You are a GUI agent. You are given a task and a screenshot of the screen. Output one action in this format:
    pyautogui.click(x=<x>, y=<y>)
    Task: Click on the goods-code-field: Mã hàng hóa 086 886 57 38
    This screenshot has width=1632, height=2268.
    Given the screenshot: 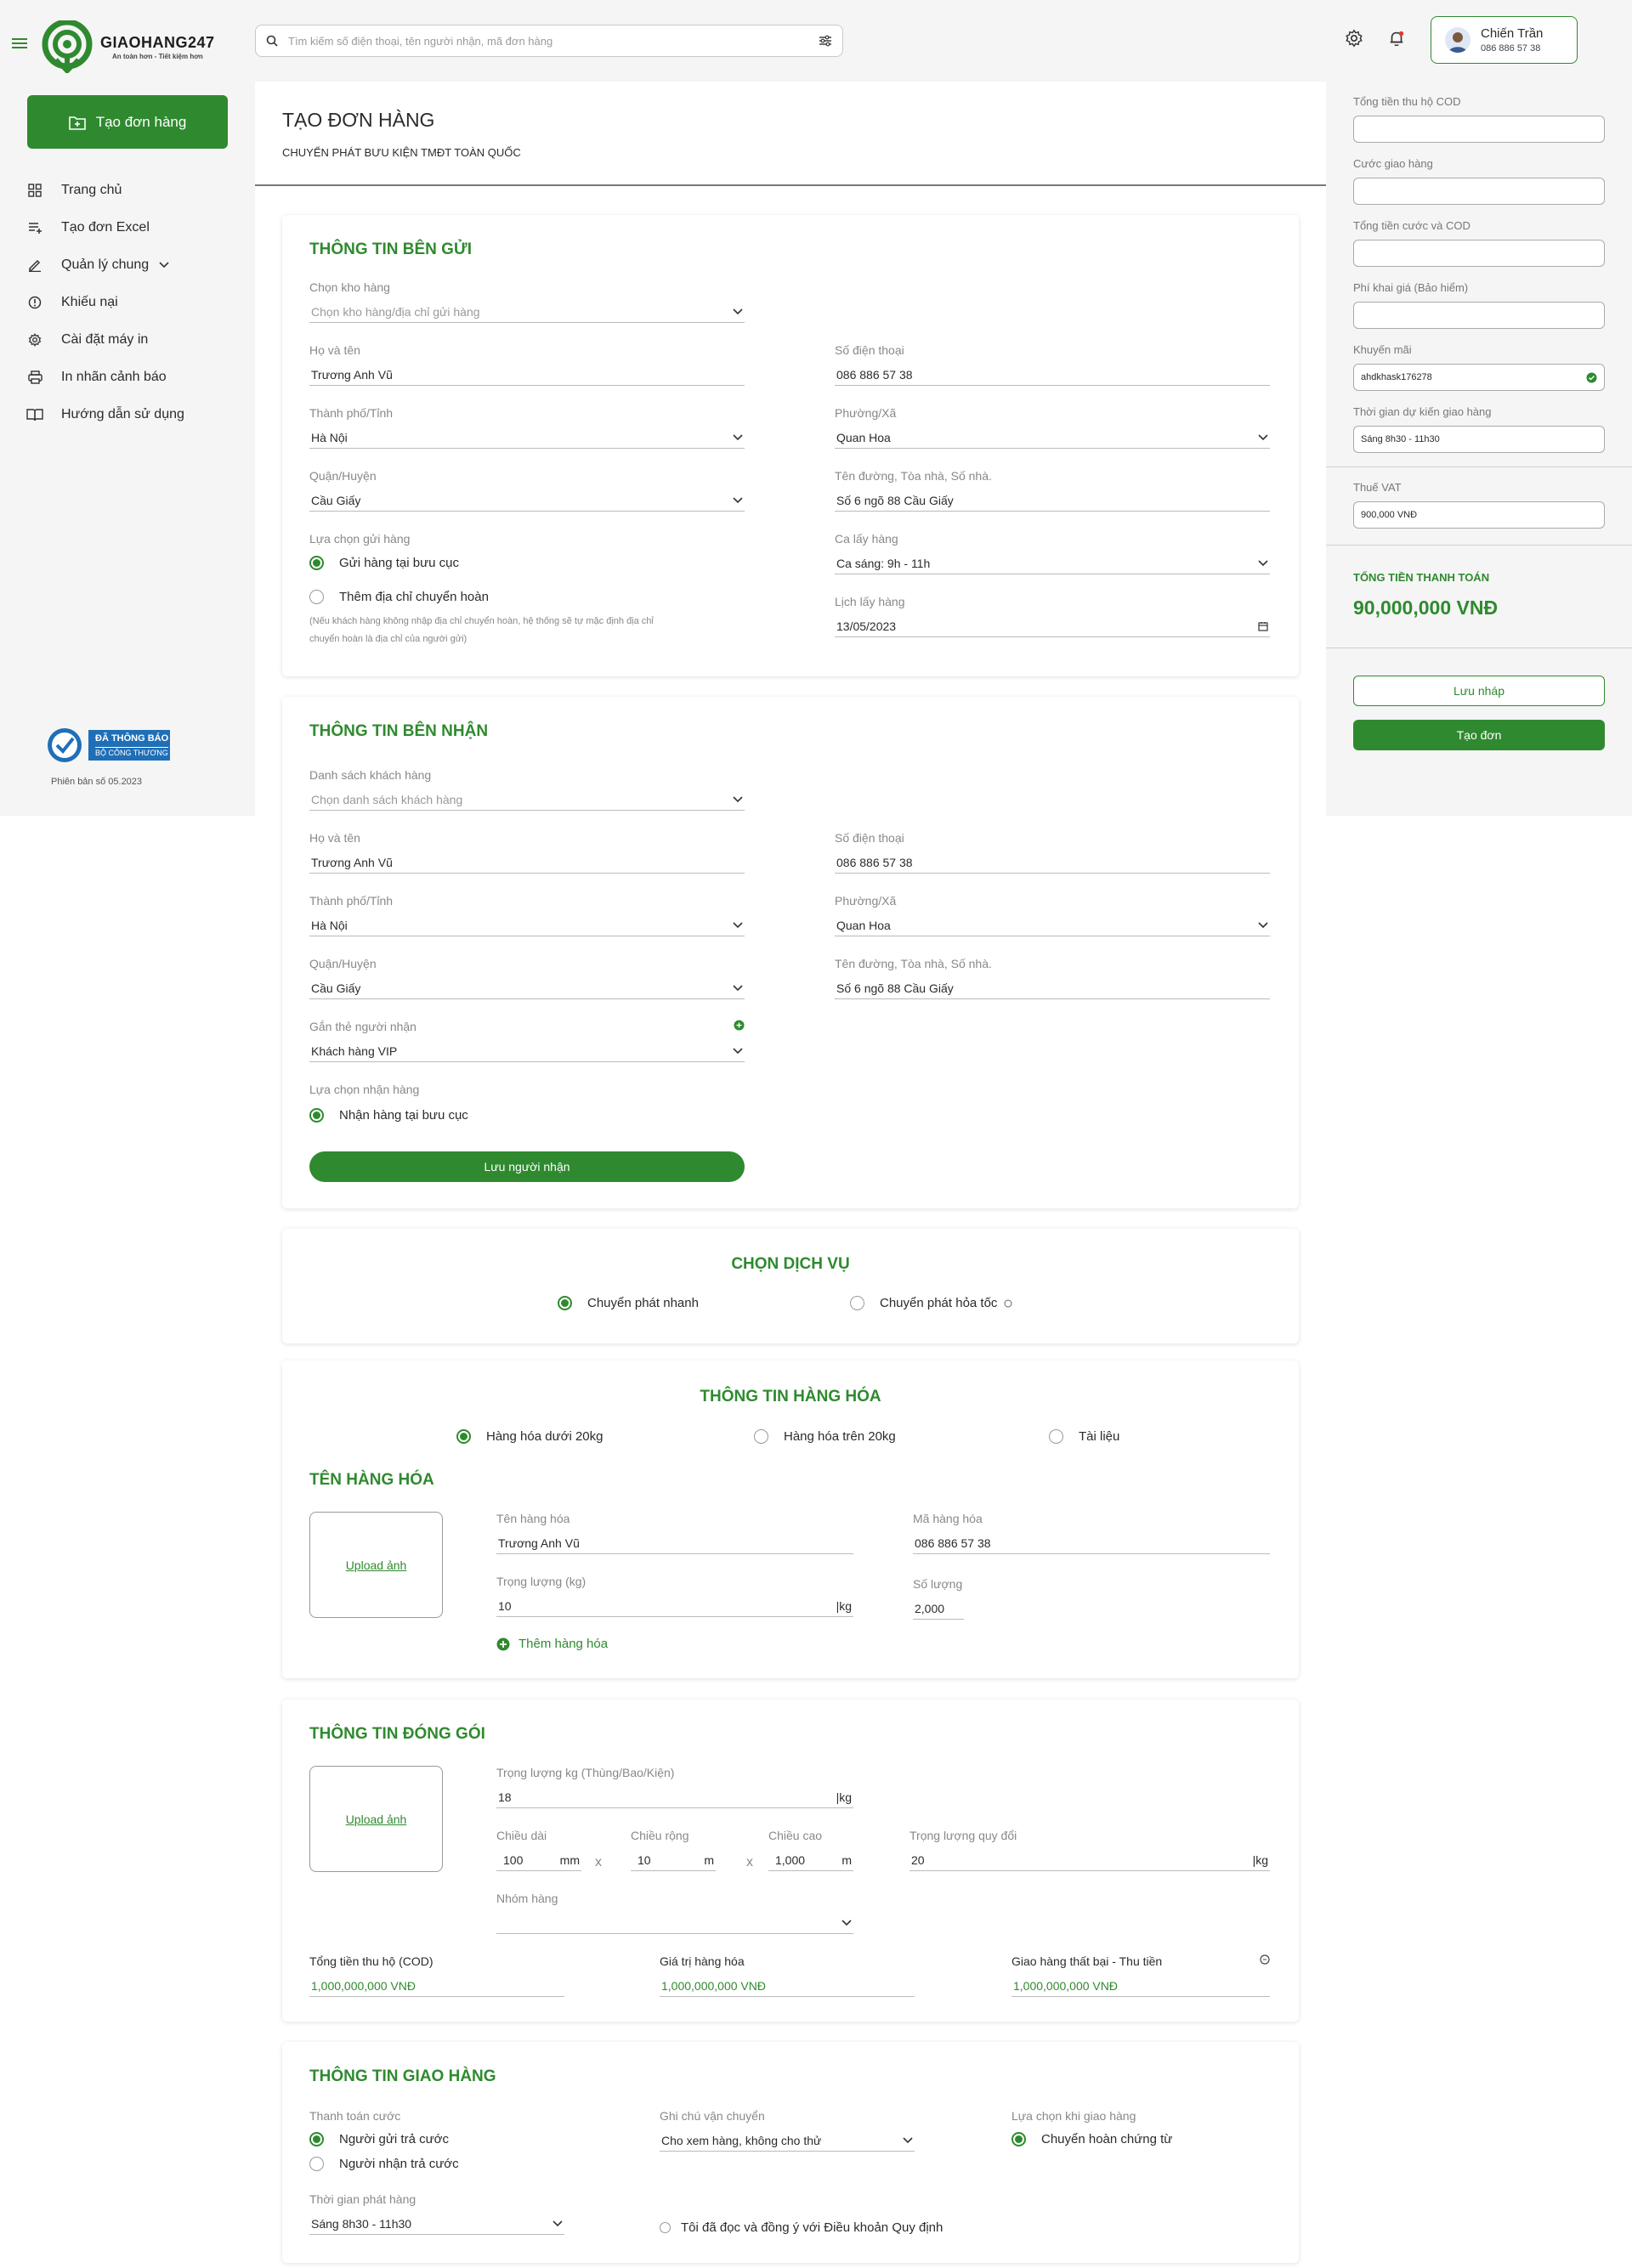 What is the action you would take?
    pyautogui.click(x=1091, y=1533)
    